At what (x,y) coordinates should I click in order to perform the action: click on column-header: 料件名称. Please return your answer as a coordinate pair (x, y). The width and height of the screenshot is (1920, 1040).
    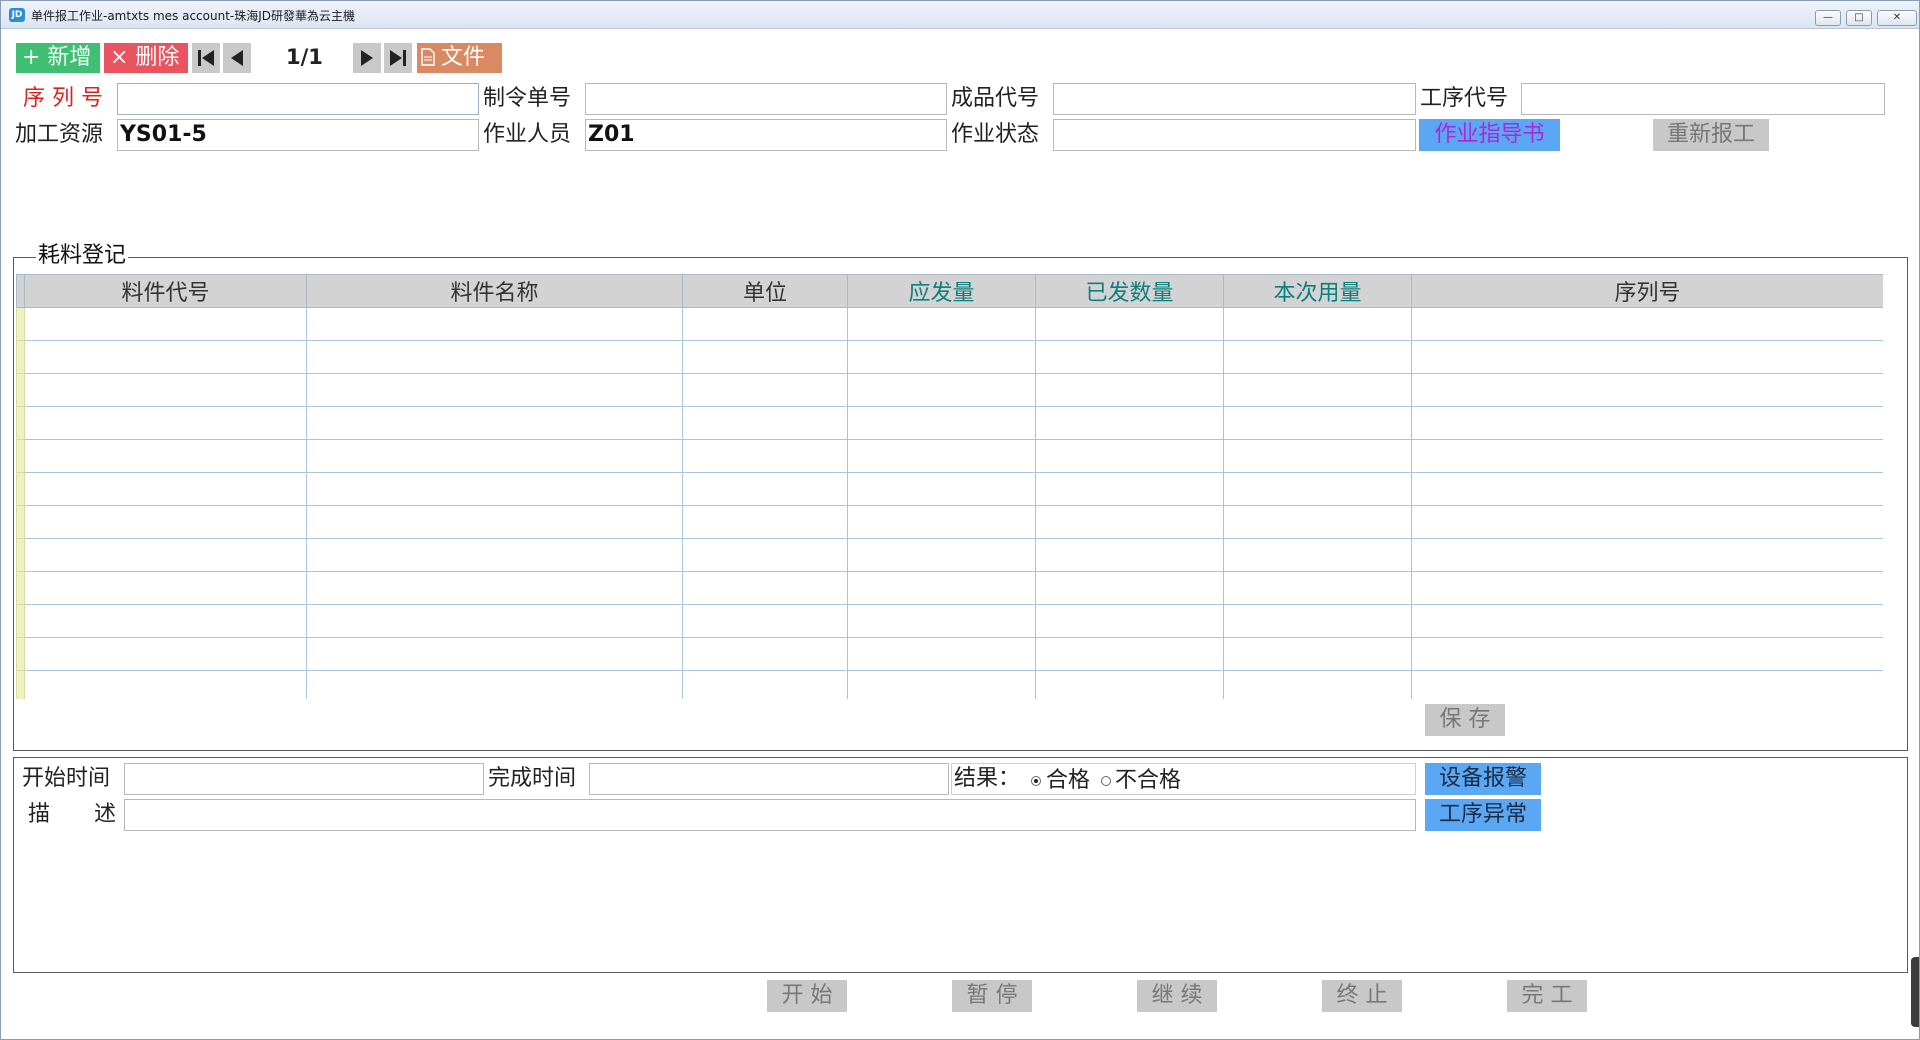
    Looking at the image, I should click on (494, 291).